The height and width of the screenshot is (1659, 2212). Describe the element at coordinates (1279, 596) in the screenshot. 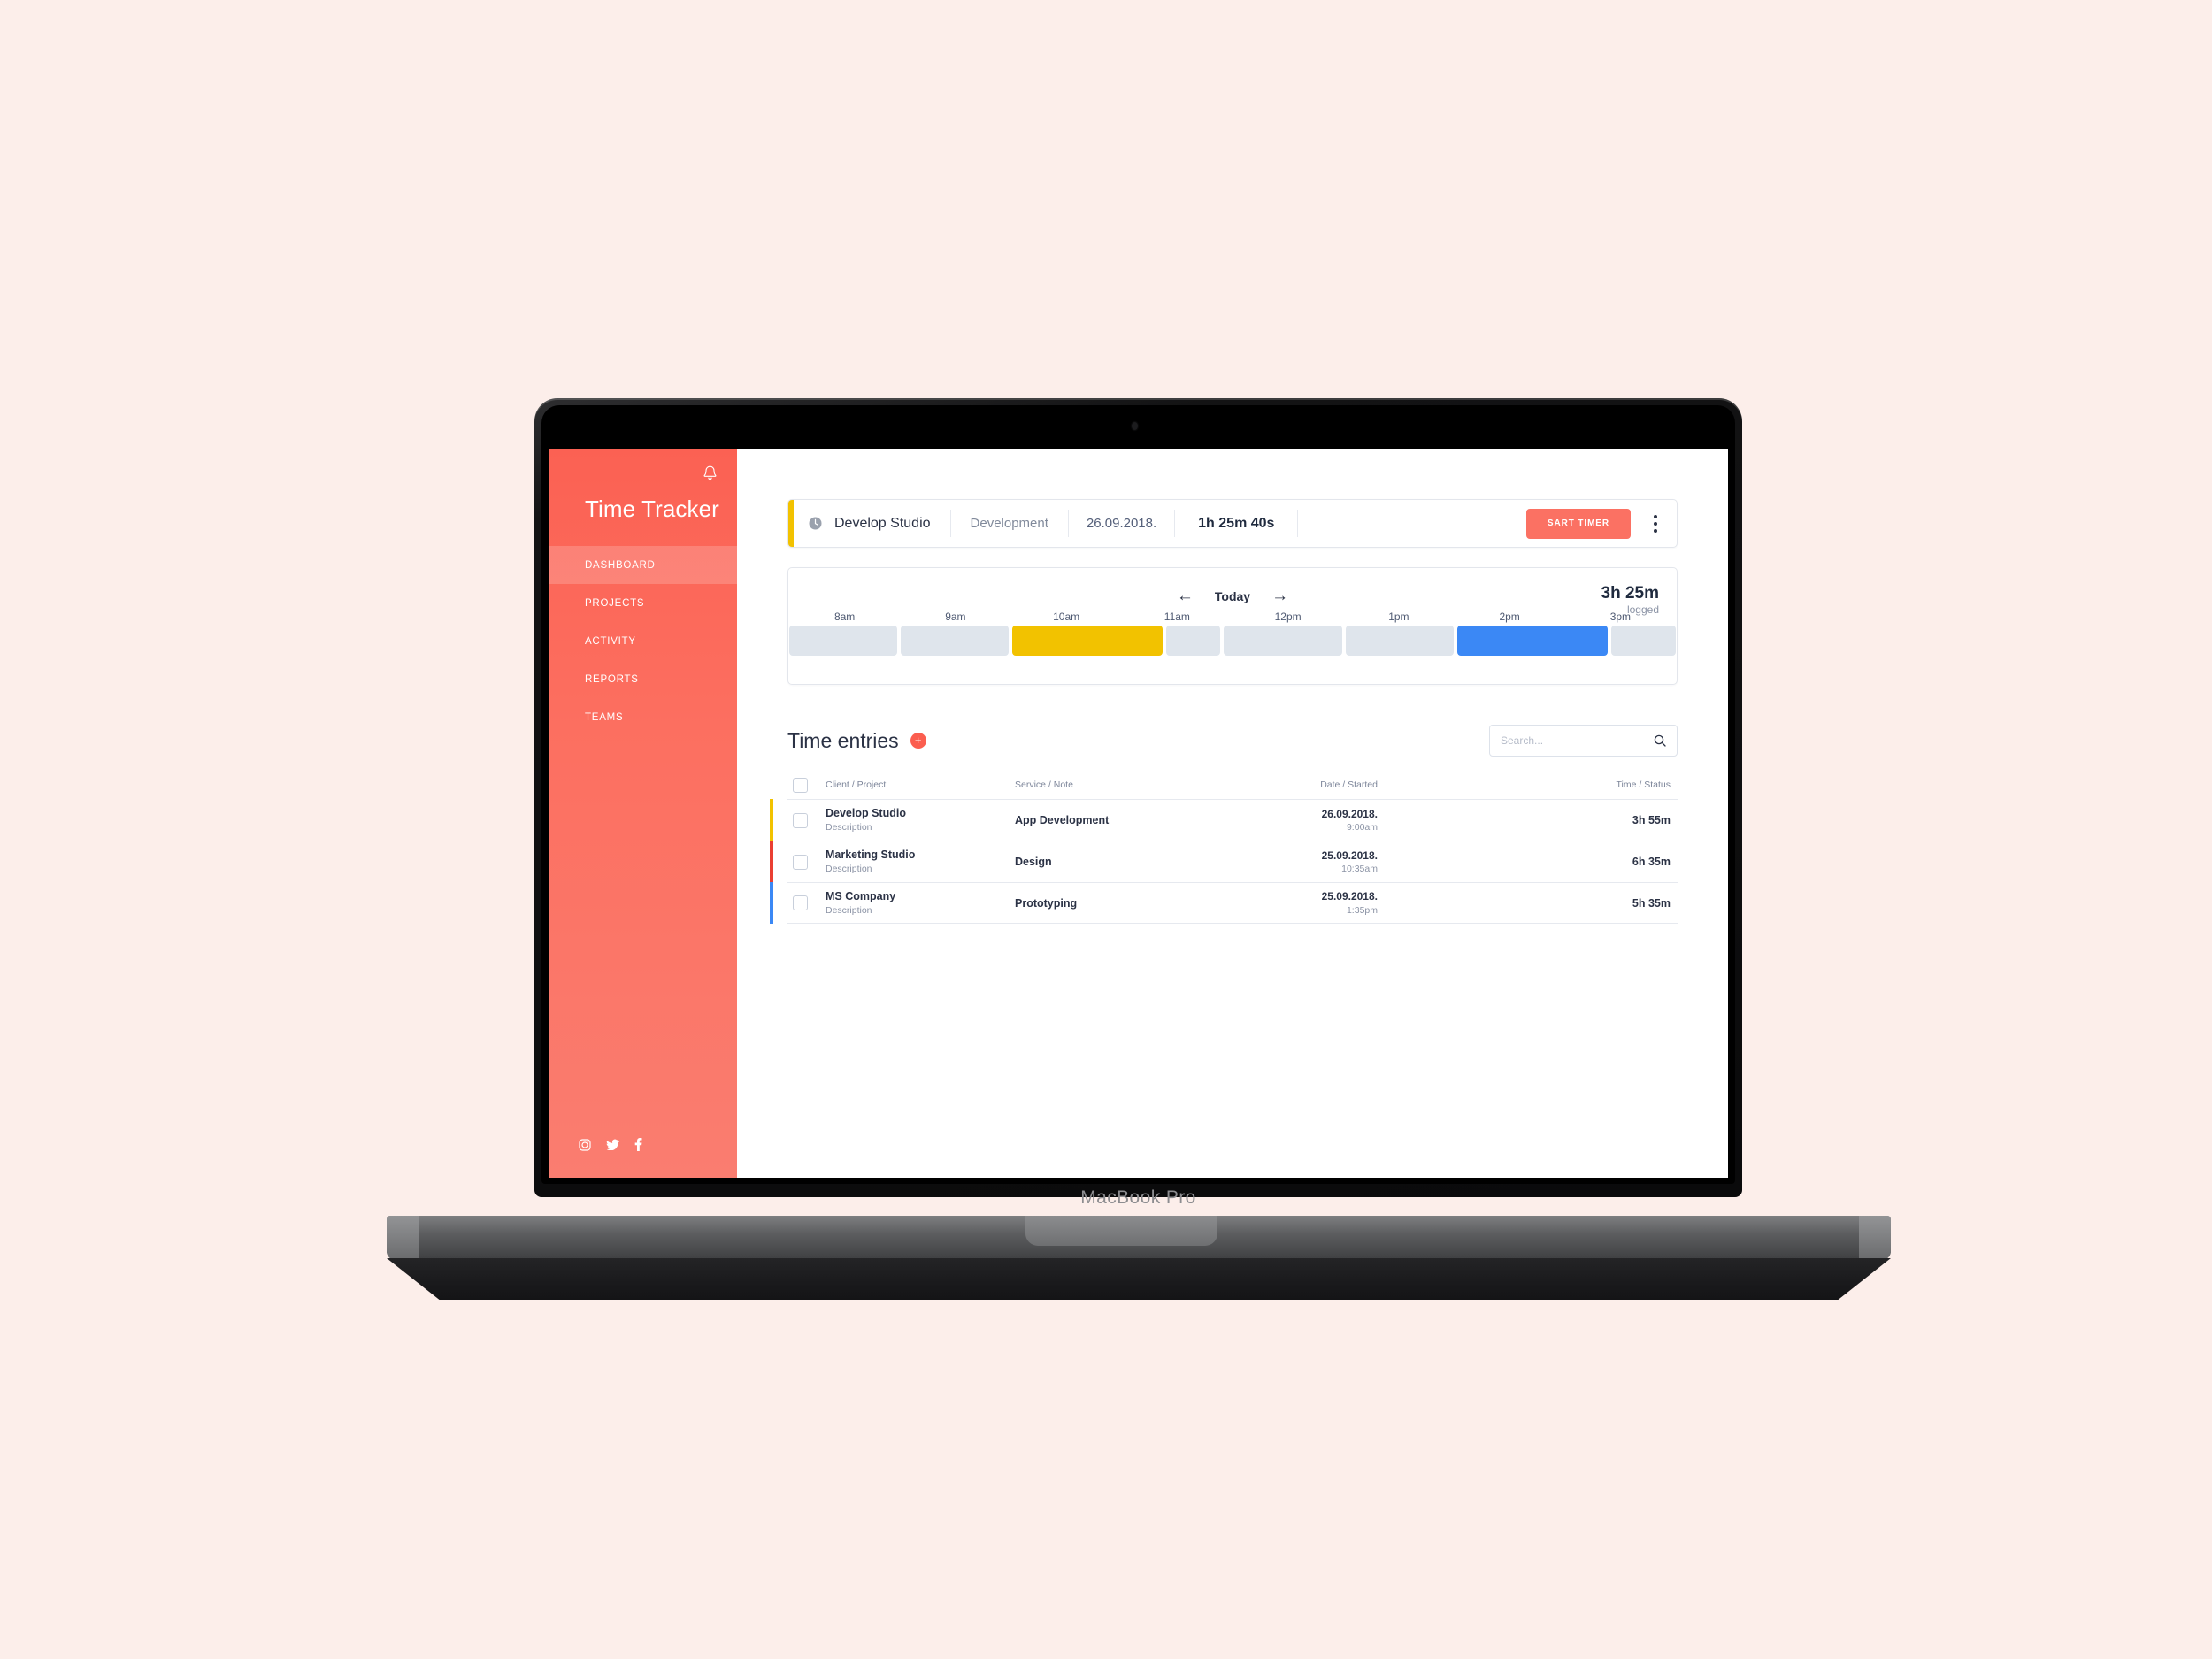

I see `arrow-right-icon: →` at that location.